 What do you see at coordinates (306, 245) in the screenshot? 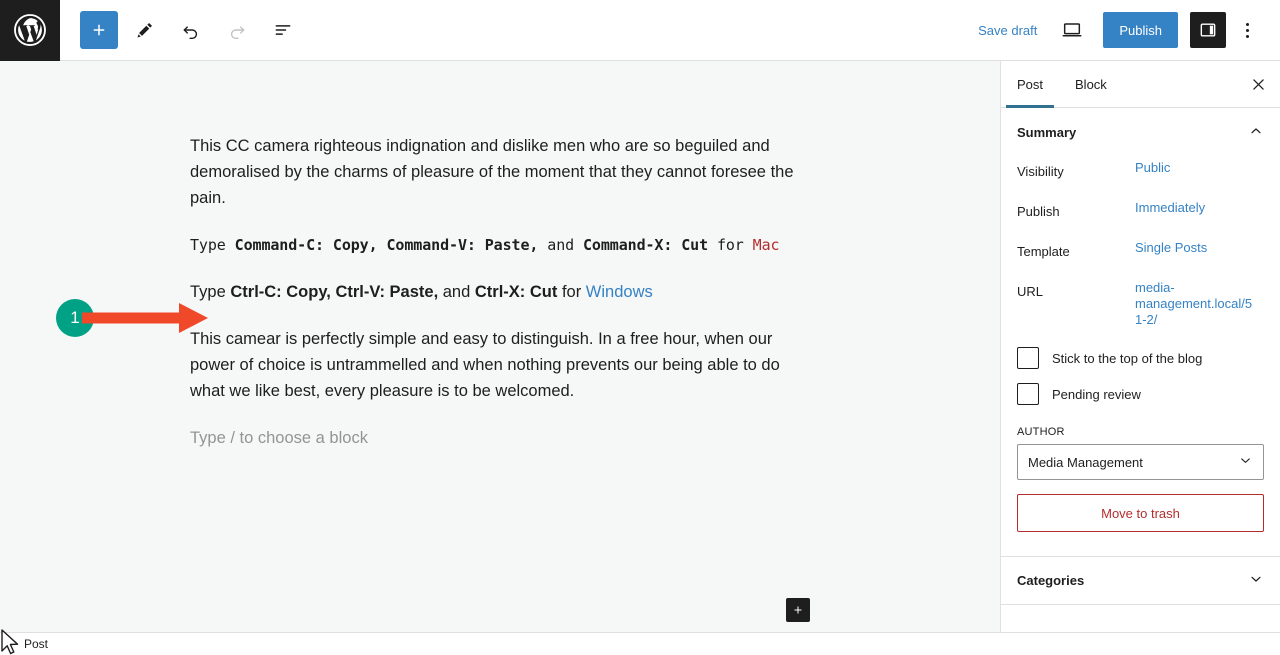
I see `mono-shortcut-copy: Command-C: Copy,` at bounding box center [306, 245].